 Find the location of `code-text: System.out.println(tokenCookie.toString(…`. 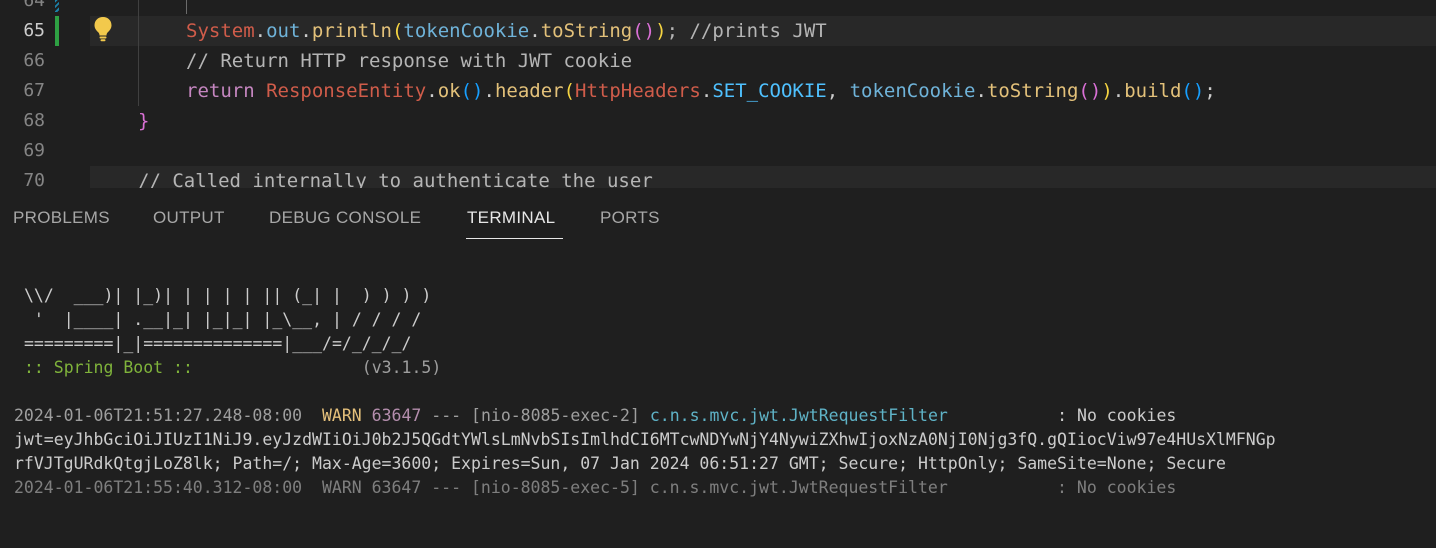

code-text: System.out.println(tokenCookie.toString(… is located at coordinates (506, 31).